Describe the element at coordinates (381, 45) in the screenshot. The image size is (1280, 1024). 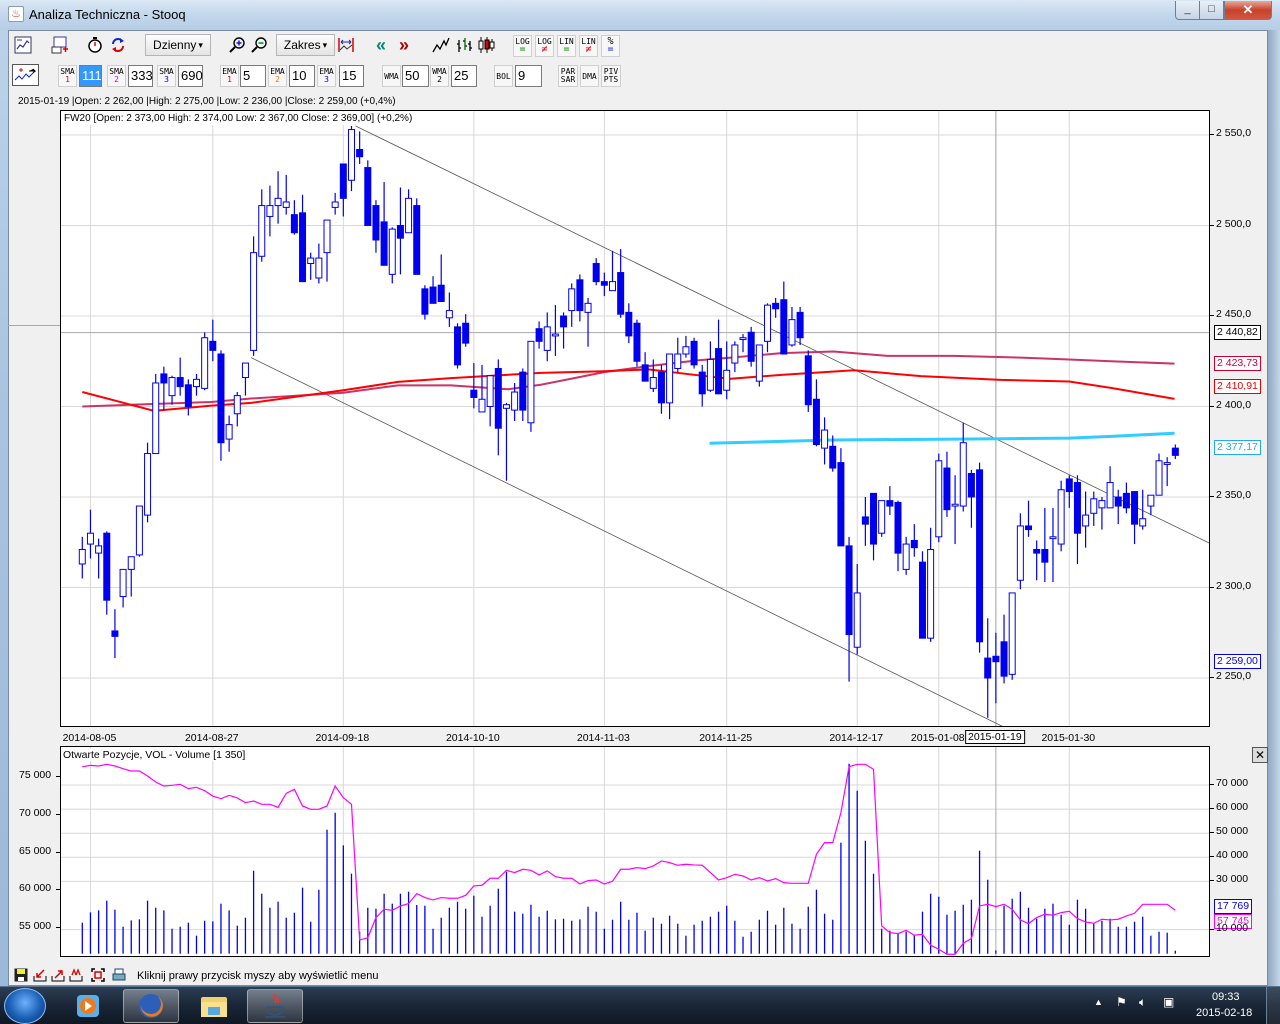
I see `scroll-left-icon: «` at that location.